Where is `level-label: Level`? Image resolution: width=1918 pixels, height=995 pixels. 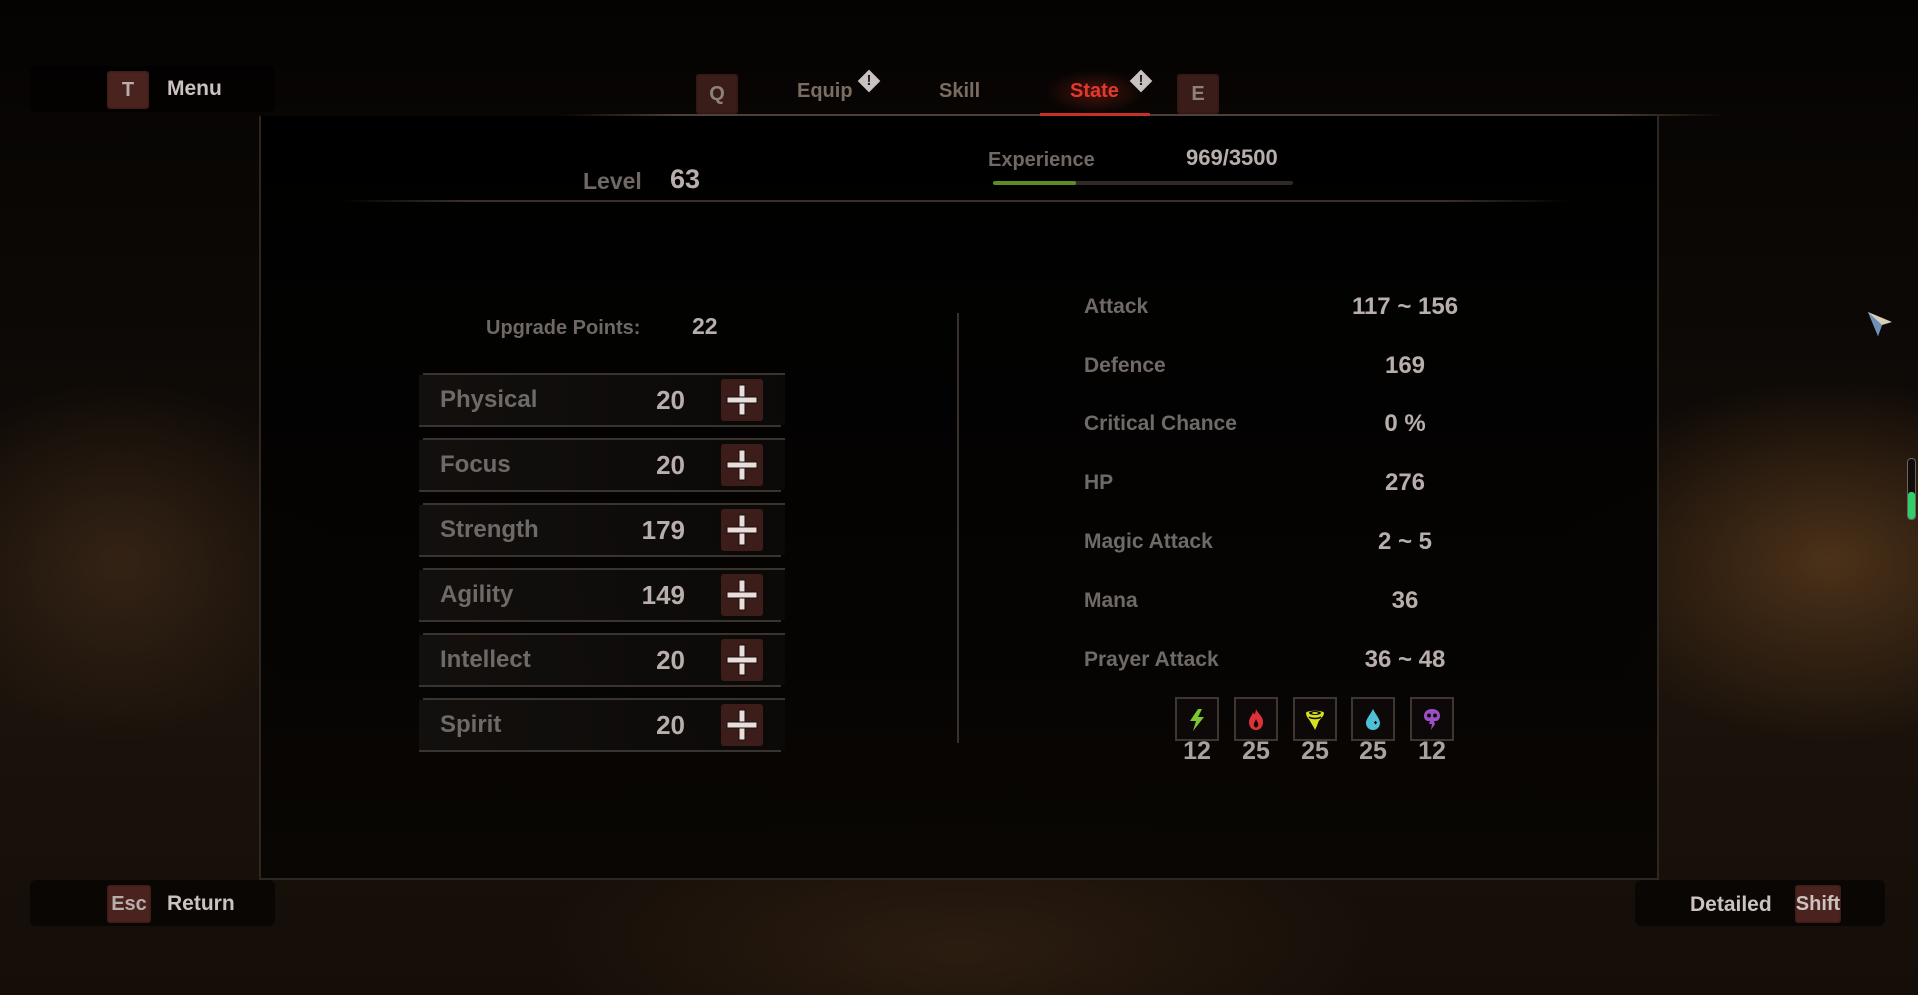 level-label: Level is located at coordinates (612, 181).